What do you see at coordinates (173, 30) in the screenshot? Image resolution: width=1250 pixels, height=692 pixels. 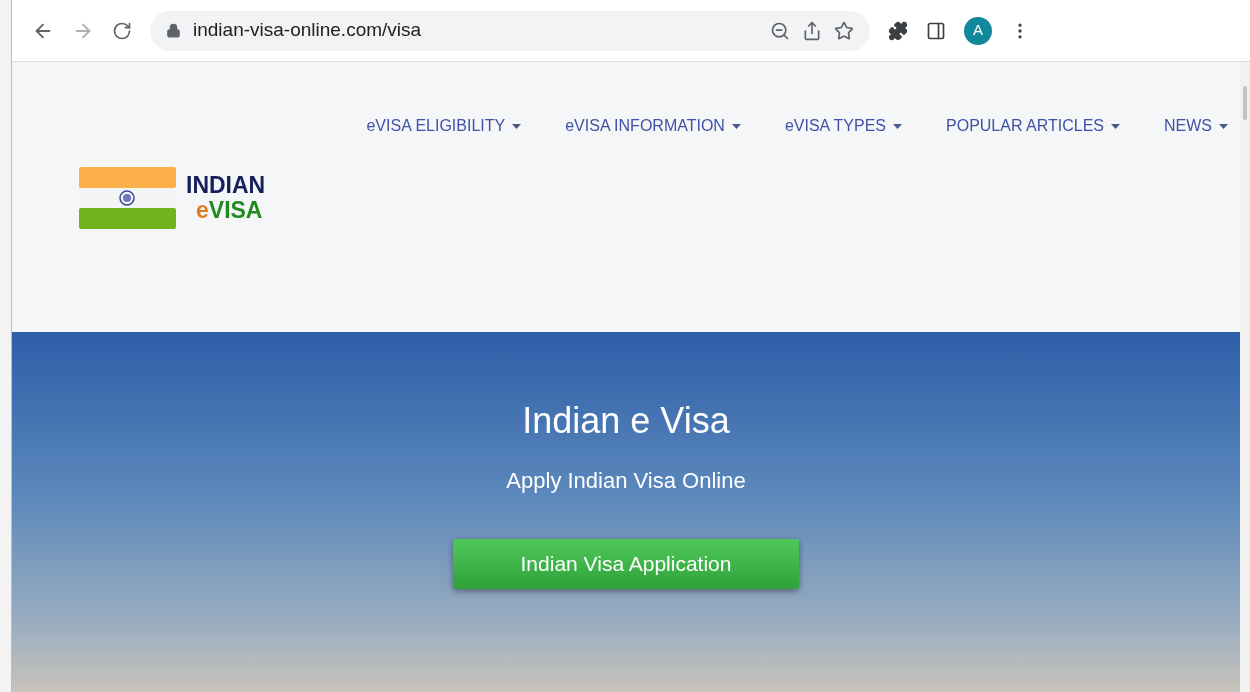 I see `lock-icon` at bounding box center [173, 30].